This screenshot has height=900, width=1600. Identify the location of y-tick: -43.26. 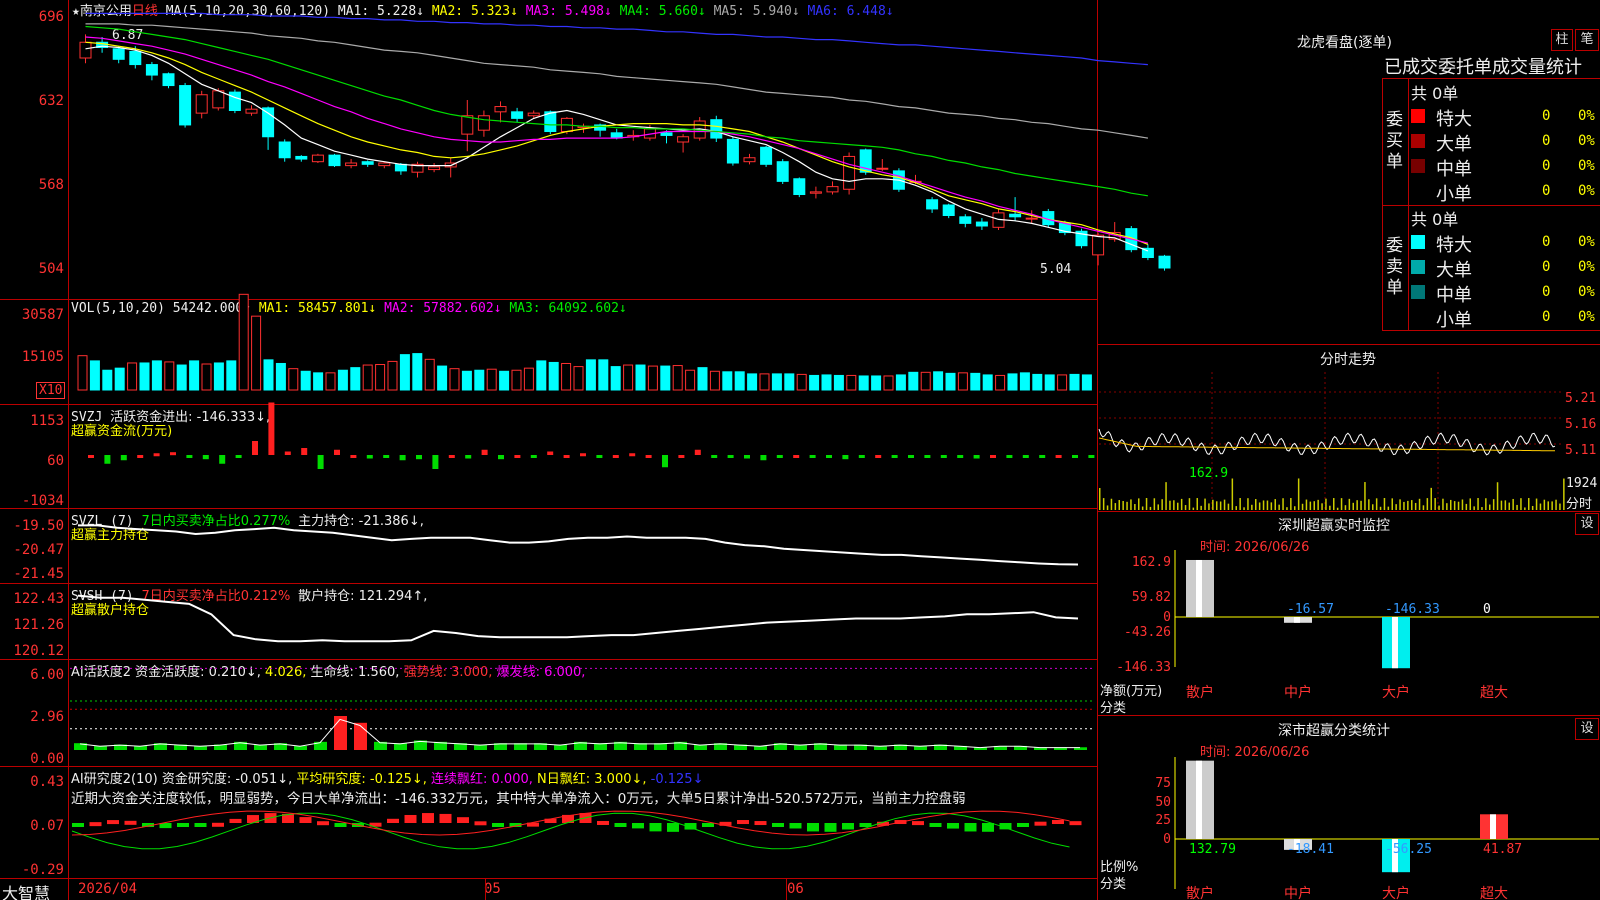
(1147, 632).